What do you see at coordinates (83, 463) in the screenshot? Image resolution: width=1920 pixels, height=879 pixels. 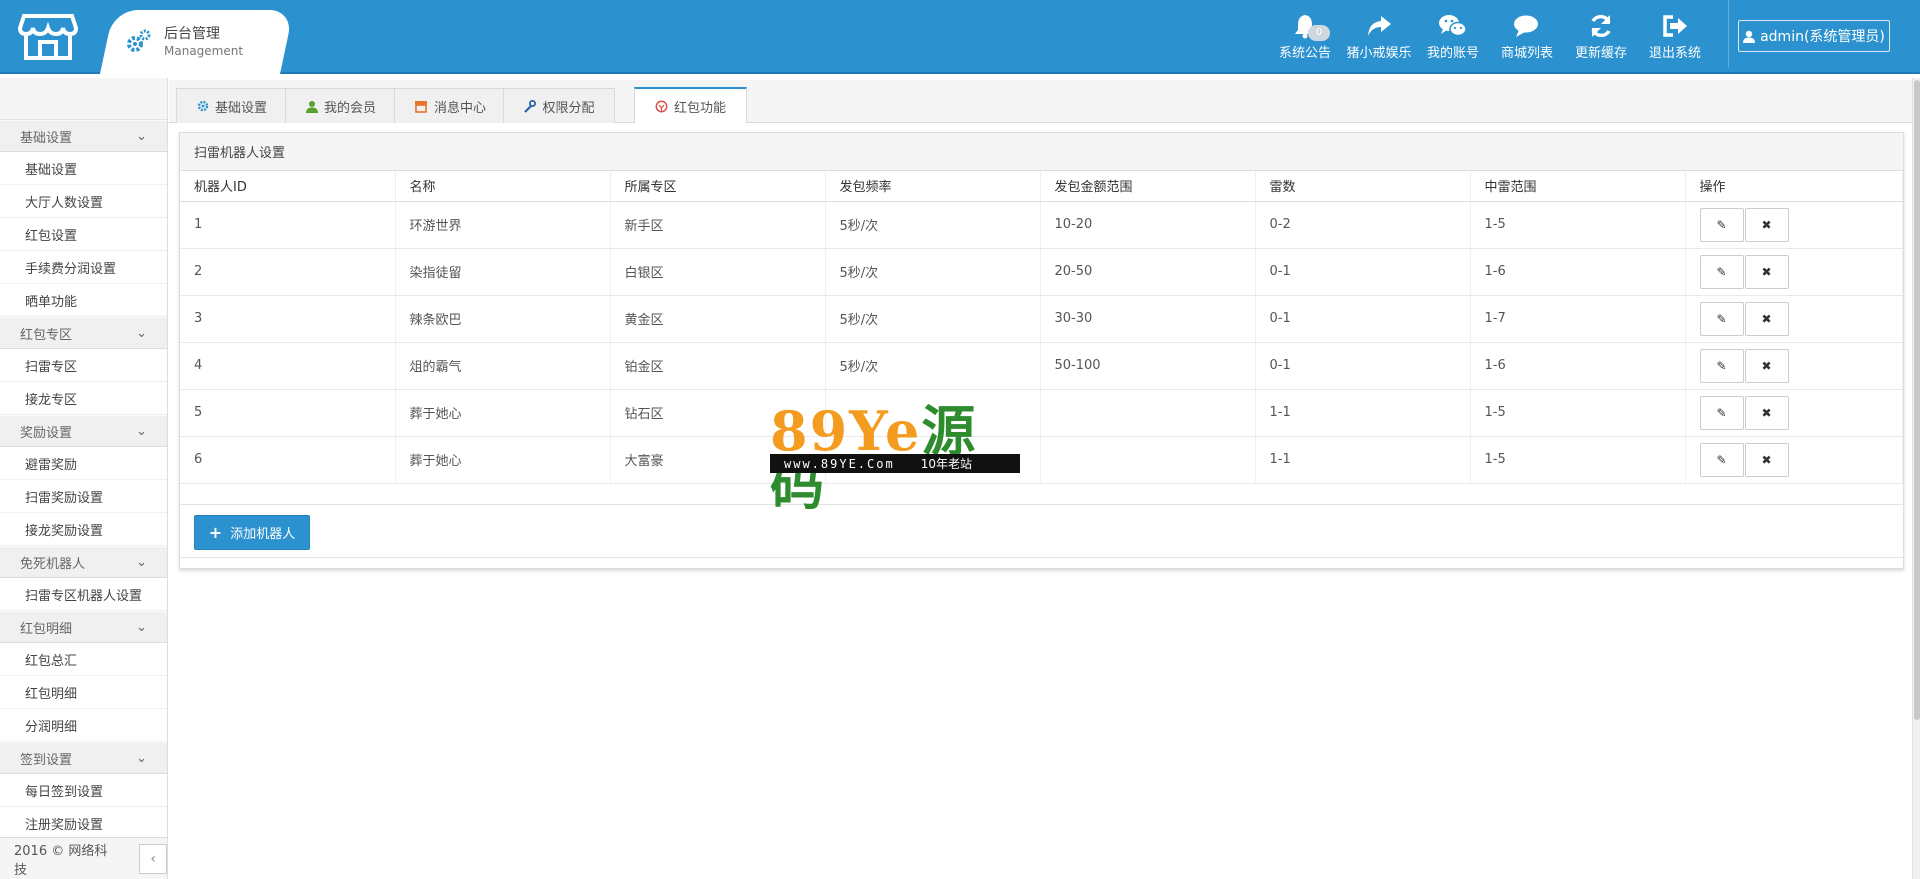 I see `sidebar-item-avoid-mine-reward: 避雷奖励` at bounding box center [83, 463].